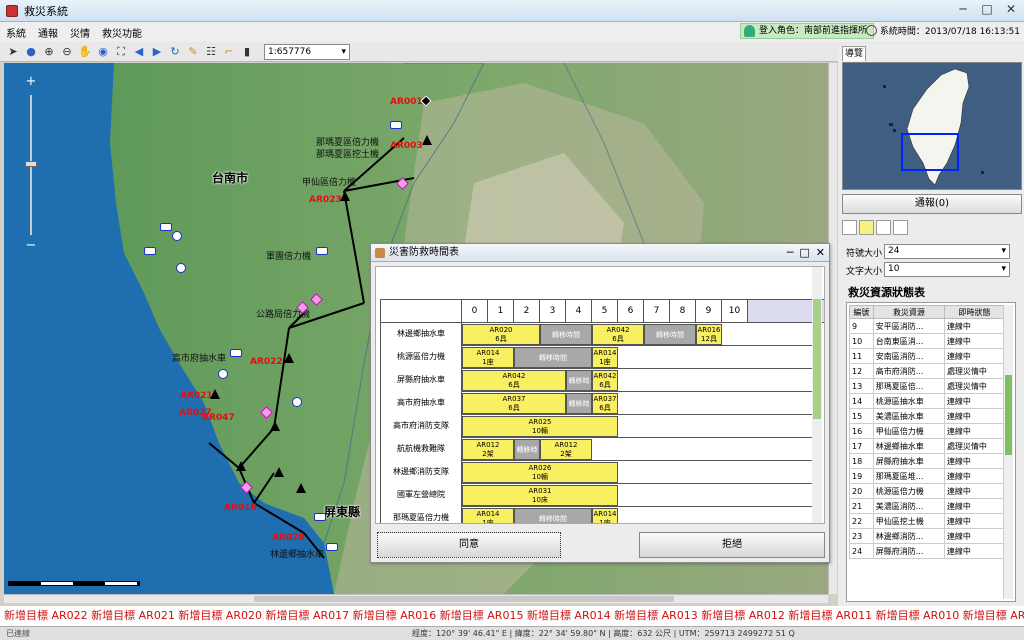 The width and height of the screenshot is (1024, 640). I want to click on table-row: 18 屏縣府抽水車 連線中, so click(927, 461).